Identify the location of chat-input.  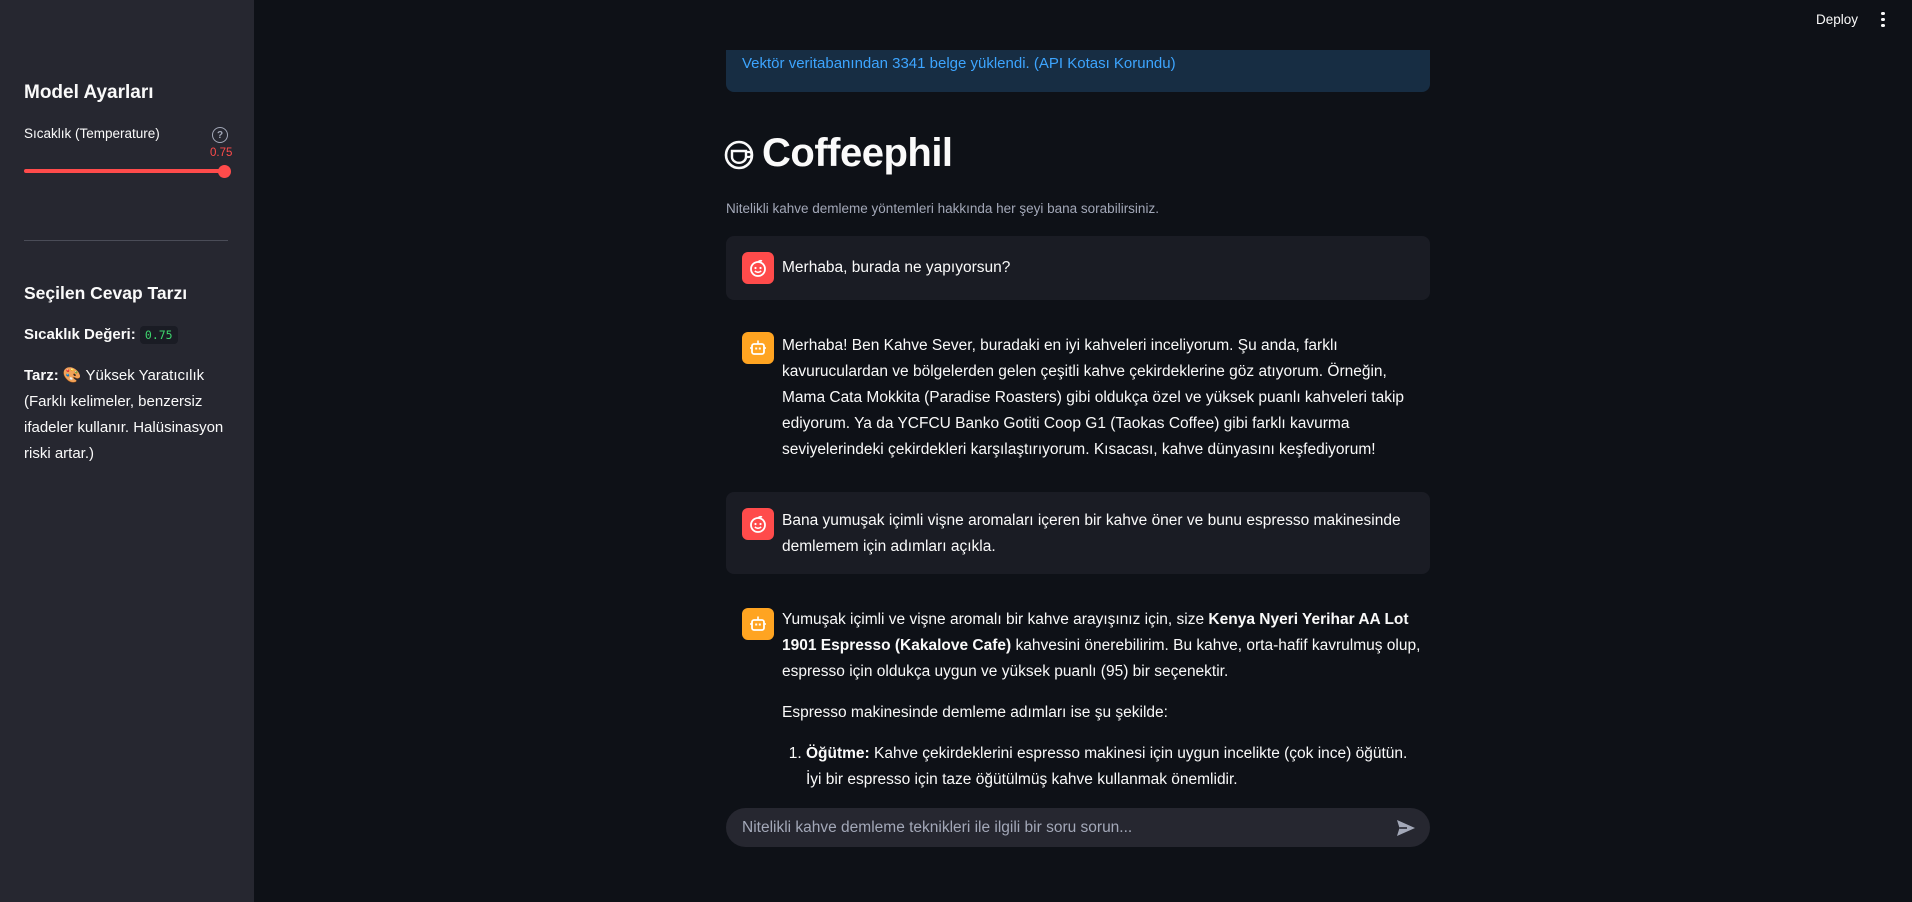
(1052, 827).